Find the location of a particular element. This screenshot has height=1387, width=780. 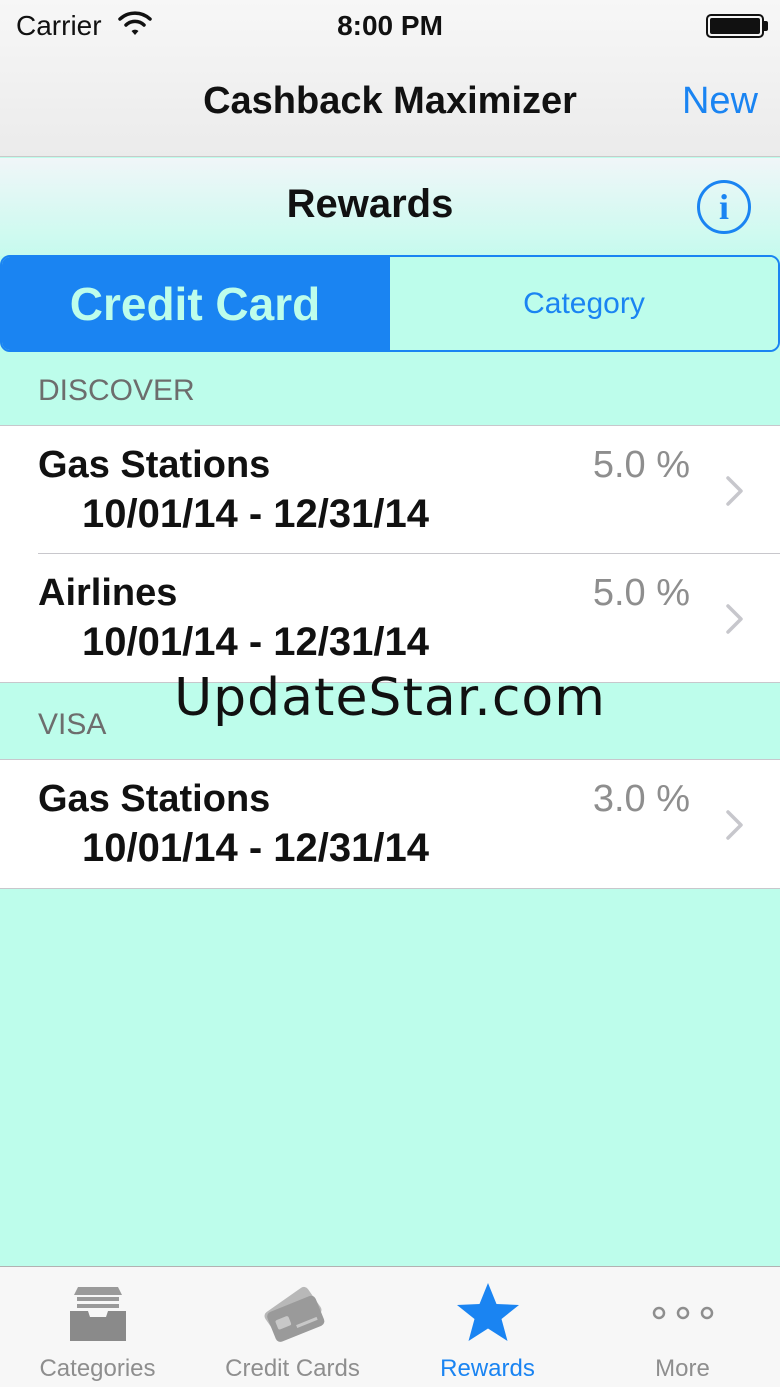

row-percent: 3.0 % is located at coordinates (641, 799).